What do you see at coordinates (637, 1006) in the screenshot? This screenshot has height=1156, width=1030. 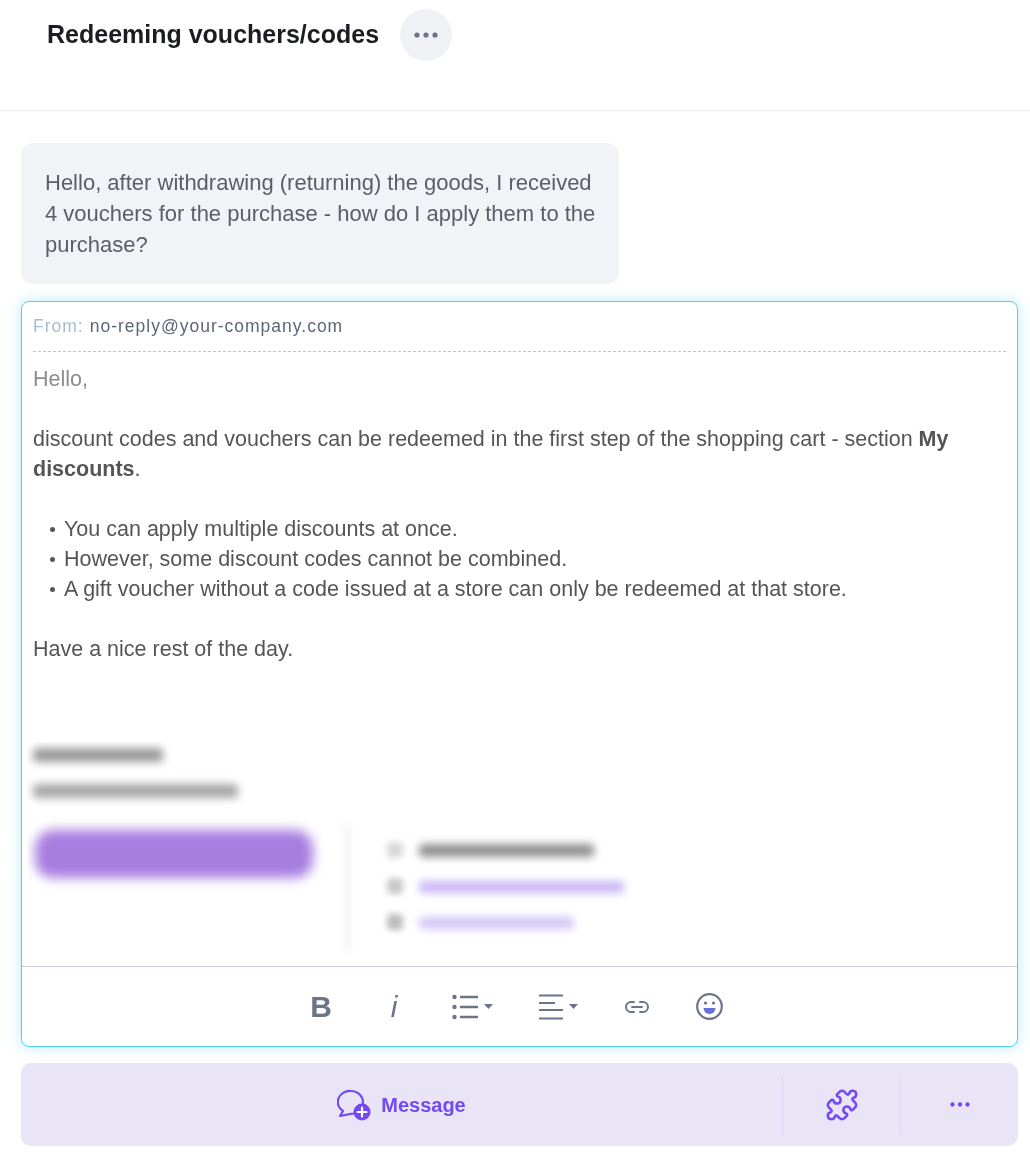 I see `link-icon` at bounding box center [637, 1006].